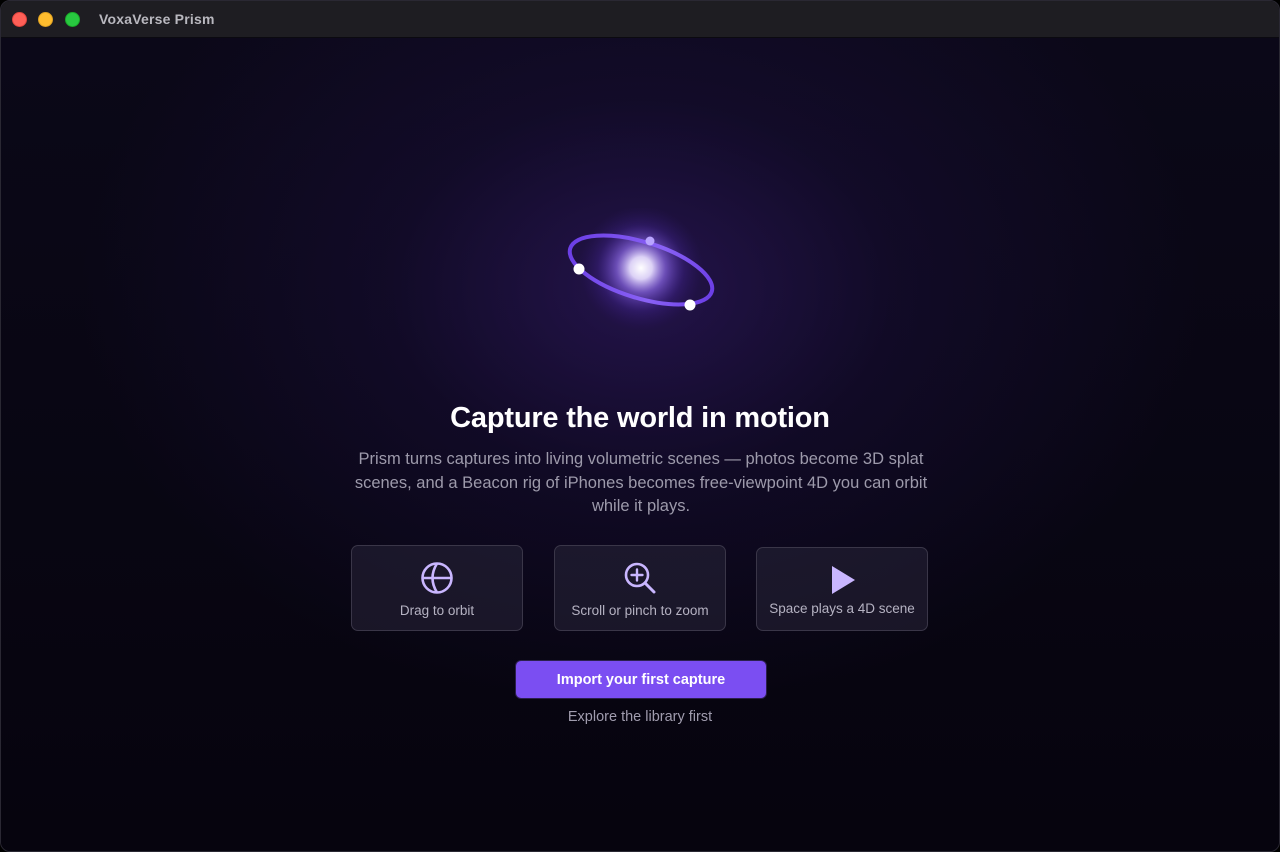 This screenshot has height=852, width=1280. I want to click on orbit-glow-icon, so click(641, 269).